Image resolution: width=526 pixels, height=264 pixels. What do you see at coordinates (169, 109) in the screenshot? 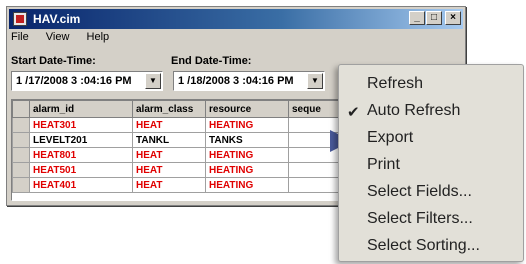
I see `column-header-alarm-class: alarm_class` at bounding box center [169, 109].